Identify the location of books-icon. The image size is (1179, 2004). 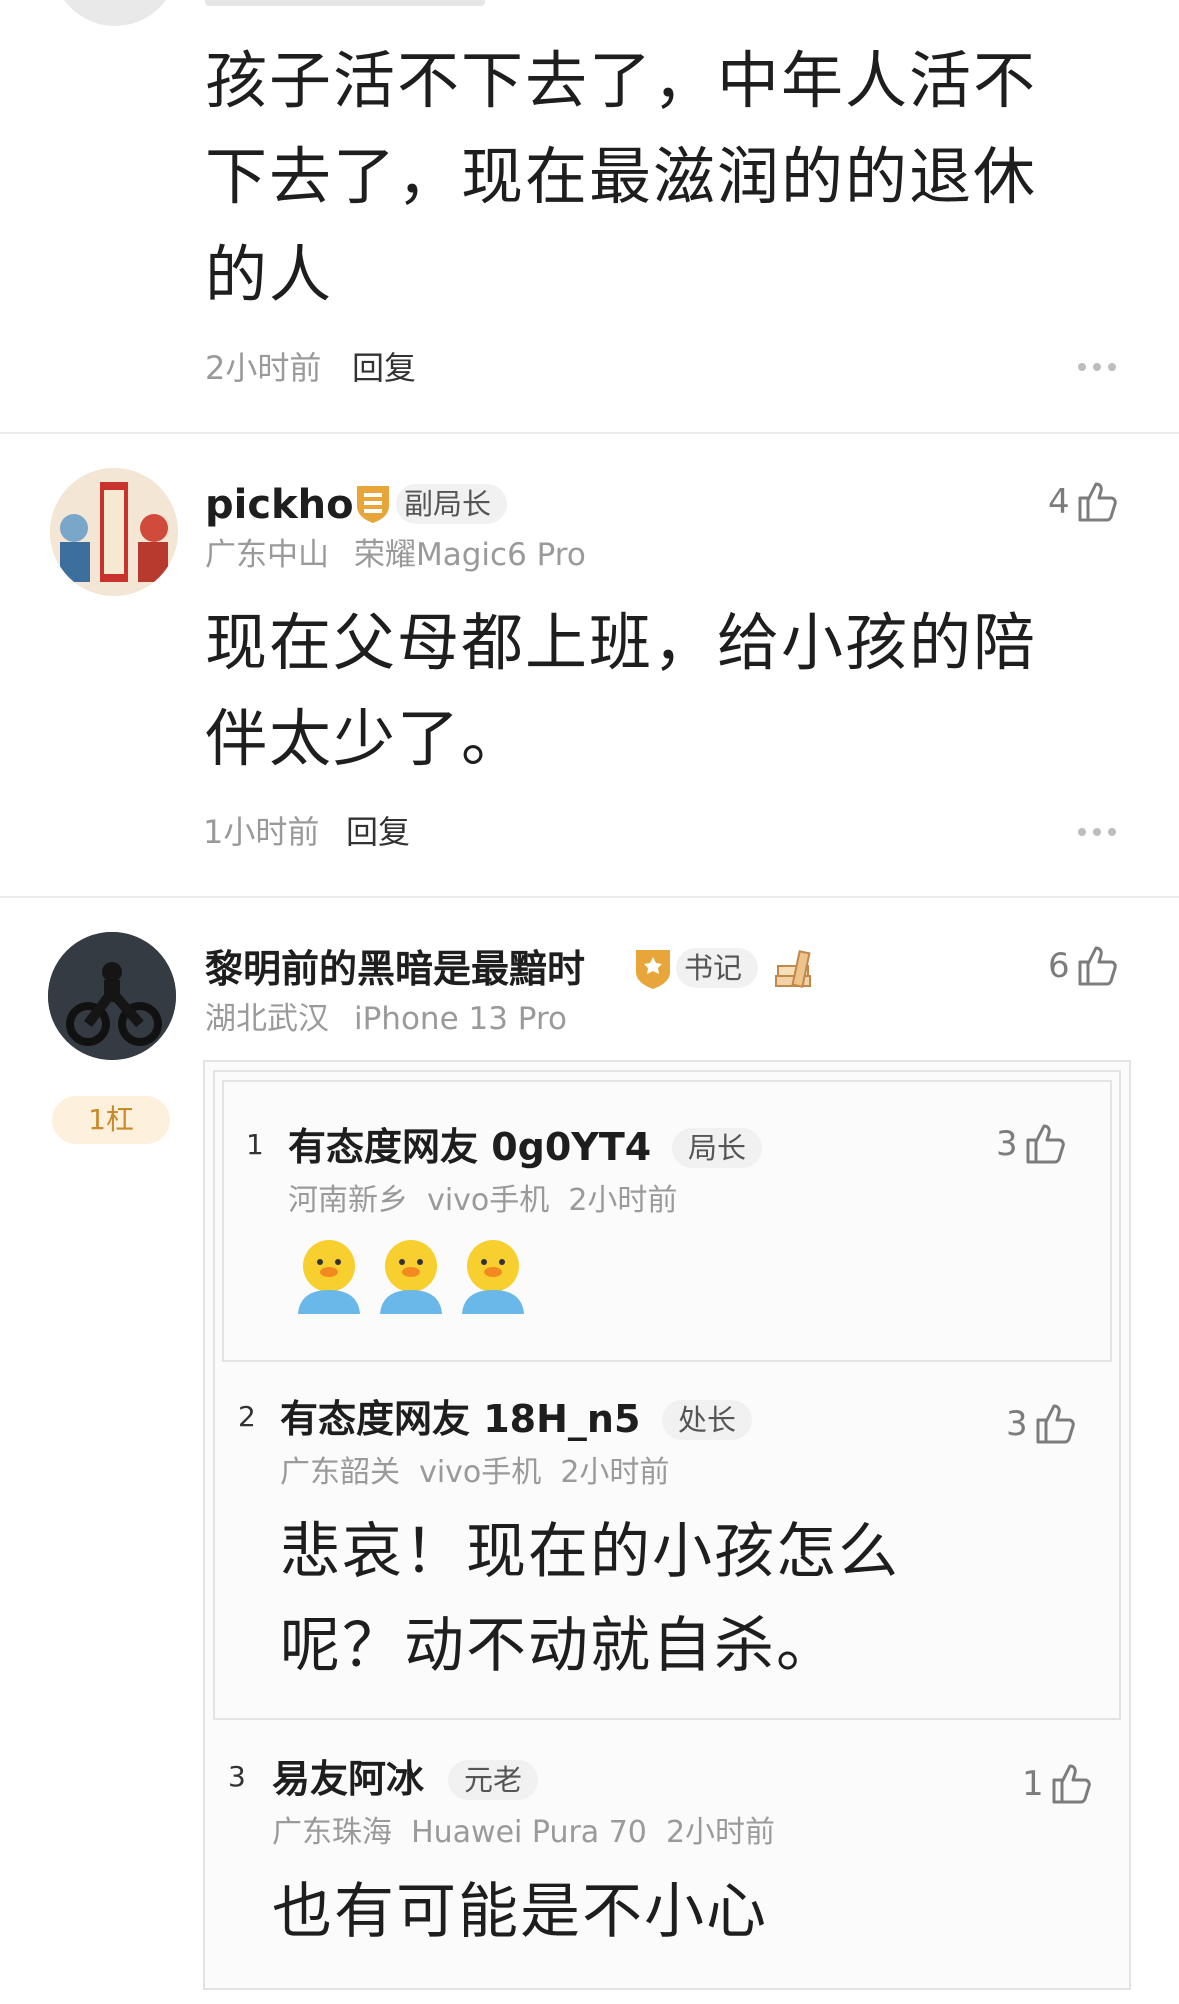
(794, 970).